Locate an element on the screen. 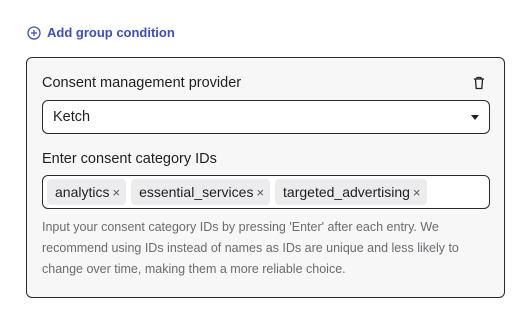  category-ids-label: Enter consent category IDs is located at coordinates (129, 159).